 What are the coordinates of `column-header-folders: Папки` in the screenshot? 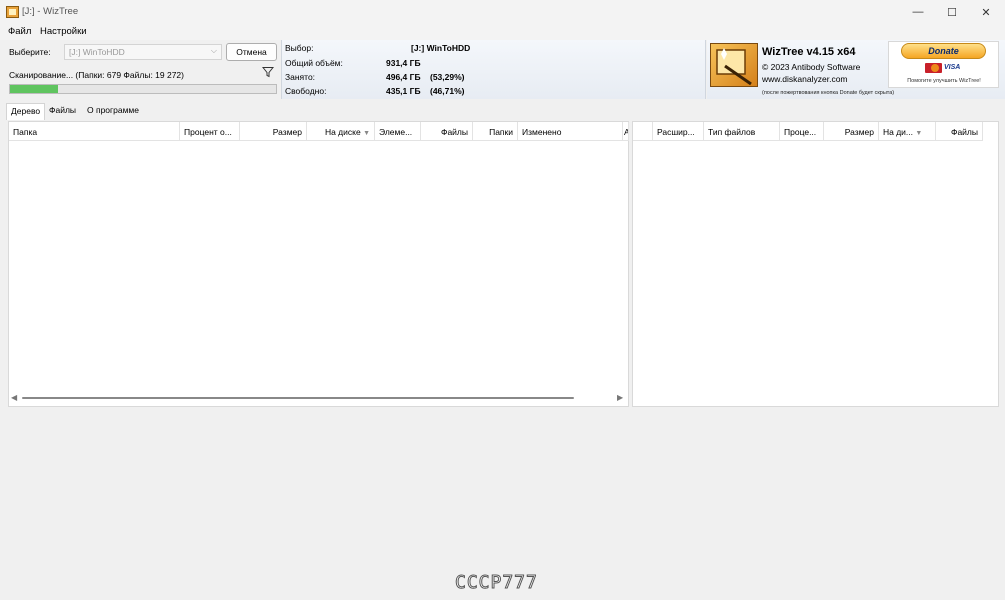 It's located at (495, 131).